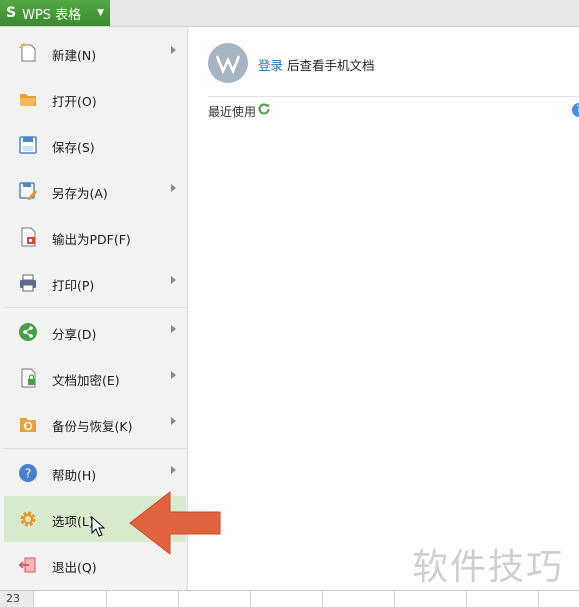 This screenshot has height=607, width=579. Describe the element at coordinates (74, 101) in the screenshot. I see `menu-item-label: 打开(O)` at that location.